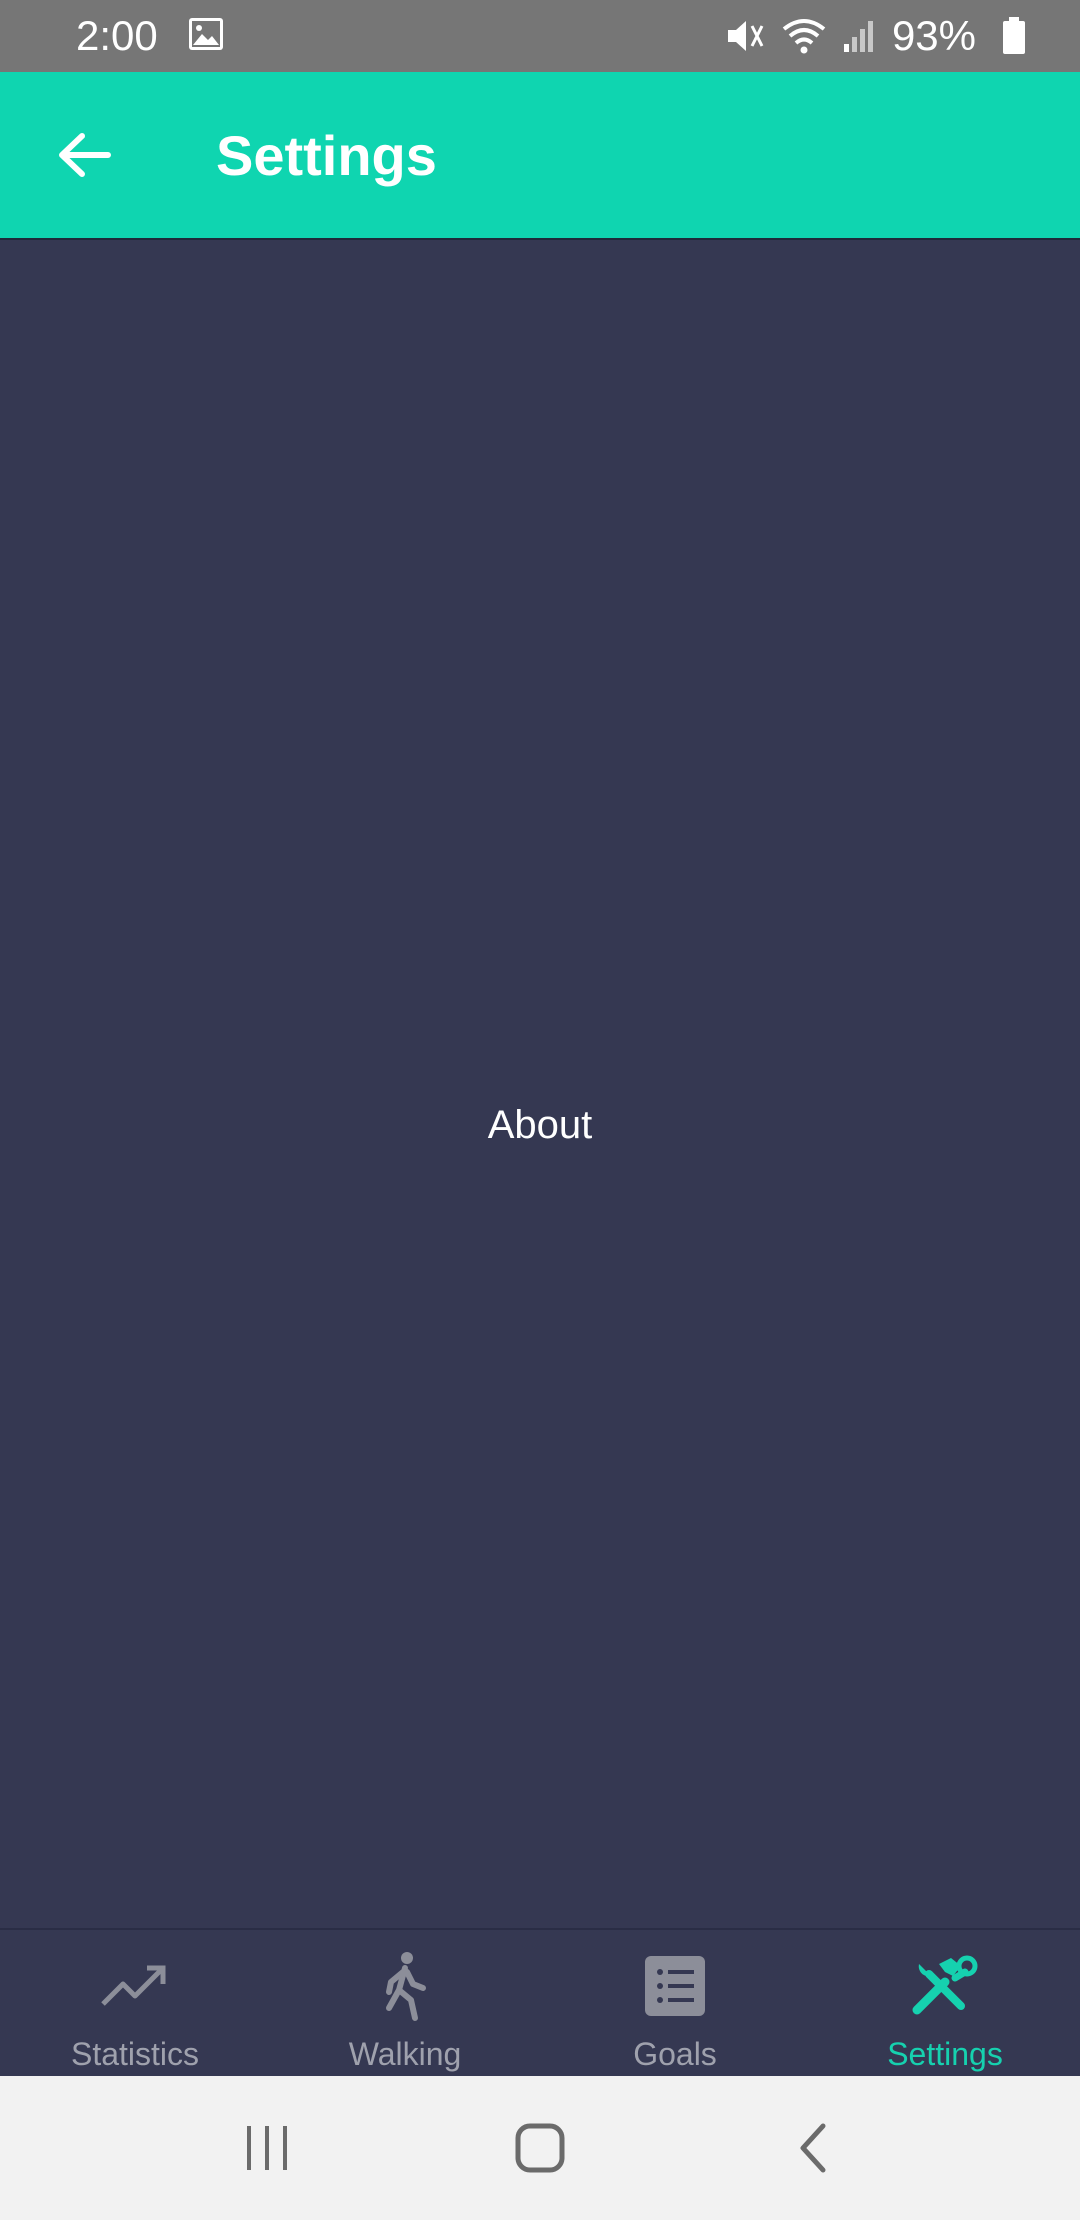 This screenshot has width=1080, height=2220. What do you see at coordinates (675, 2054) in the screenshot?
I see `nav-label-goals: Goals` at bounding box center [675, 2054].